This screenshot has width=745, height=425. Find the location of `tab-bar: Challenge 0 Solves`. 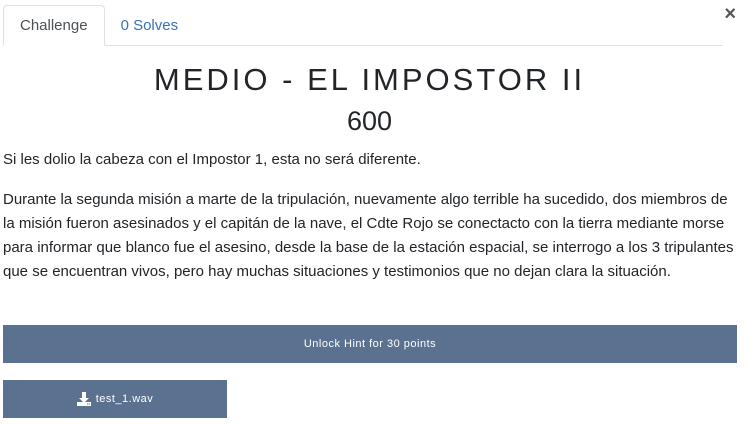

tab-bar: Challenge 0 Solves is located at coordinates (363, 25).